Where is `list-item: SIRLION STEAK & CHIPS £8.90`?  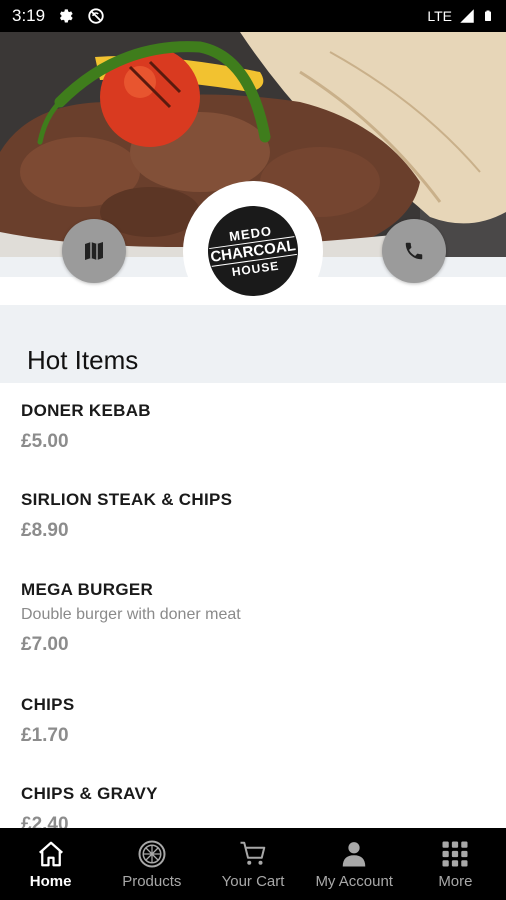
list-item: SIRLION STEAK & CHIPS £8.90 is located at coordinates (126, 516).